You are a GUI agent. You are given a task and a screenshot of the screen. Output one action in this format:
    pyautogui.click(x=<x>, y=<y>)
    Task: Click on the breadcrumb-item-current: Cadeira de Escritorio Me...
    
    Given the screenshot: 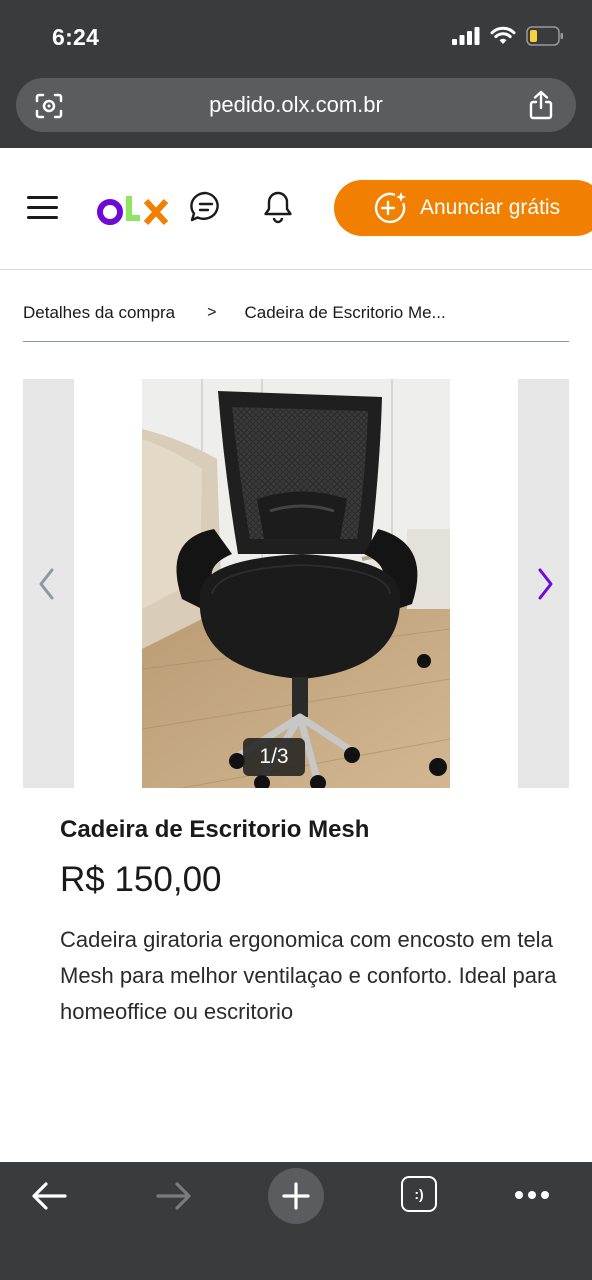 What is the action you would take?
    pyautogui.click(x=345, y=312)
    